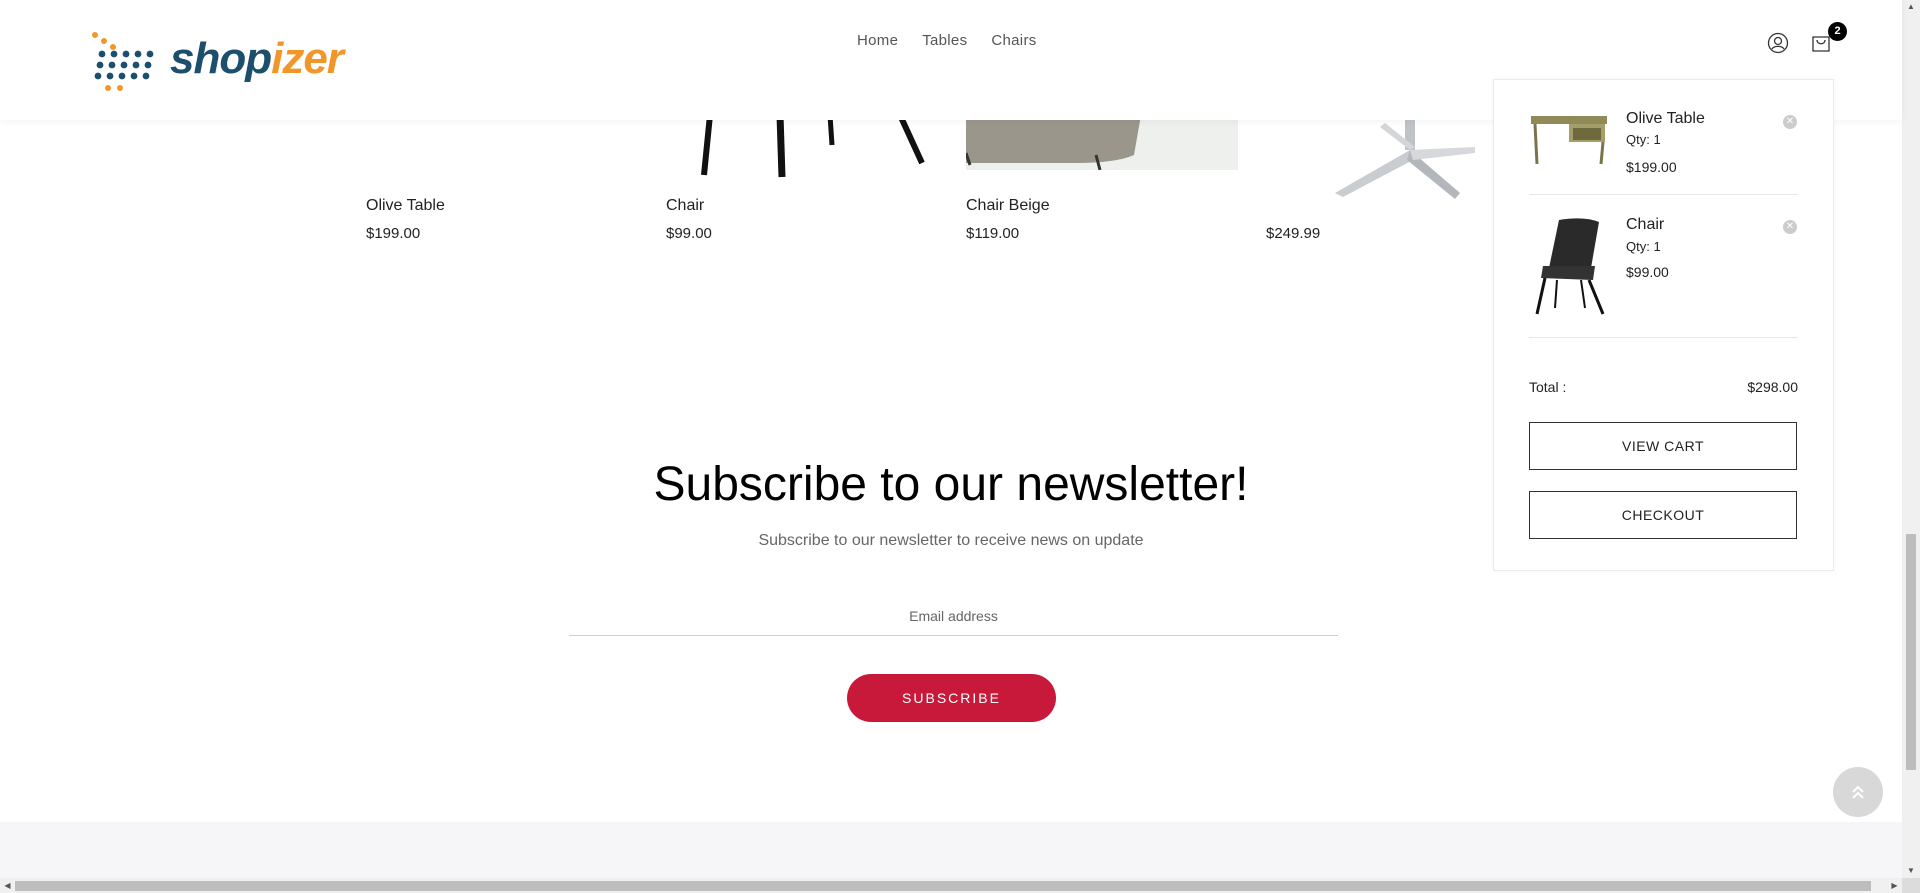 This screenshot has height=893, width=1920. What do you see at coordinates (1293, 233) in the screenshot?
I see `product-price: $249.99` at bounding box center [1293, 233].